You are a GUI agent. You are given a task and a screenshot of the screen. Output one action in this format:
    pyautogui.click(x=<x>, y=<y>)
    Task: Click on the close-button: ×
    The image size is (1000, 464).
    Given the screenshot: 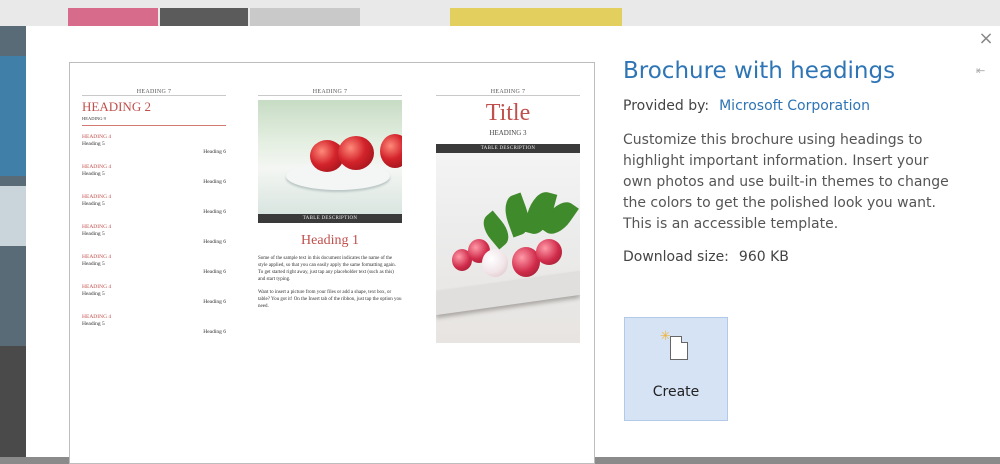 What is the action you would take?
    pyautogui.click(x=986, y=39)
    